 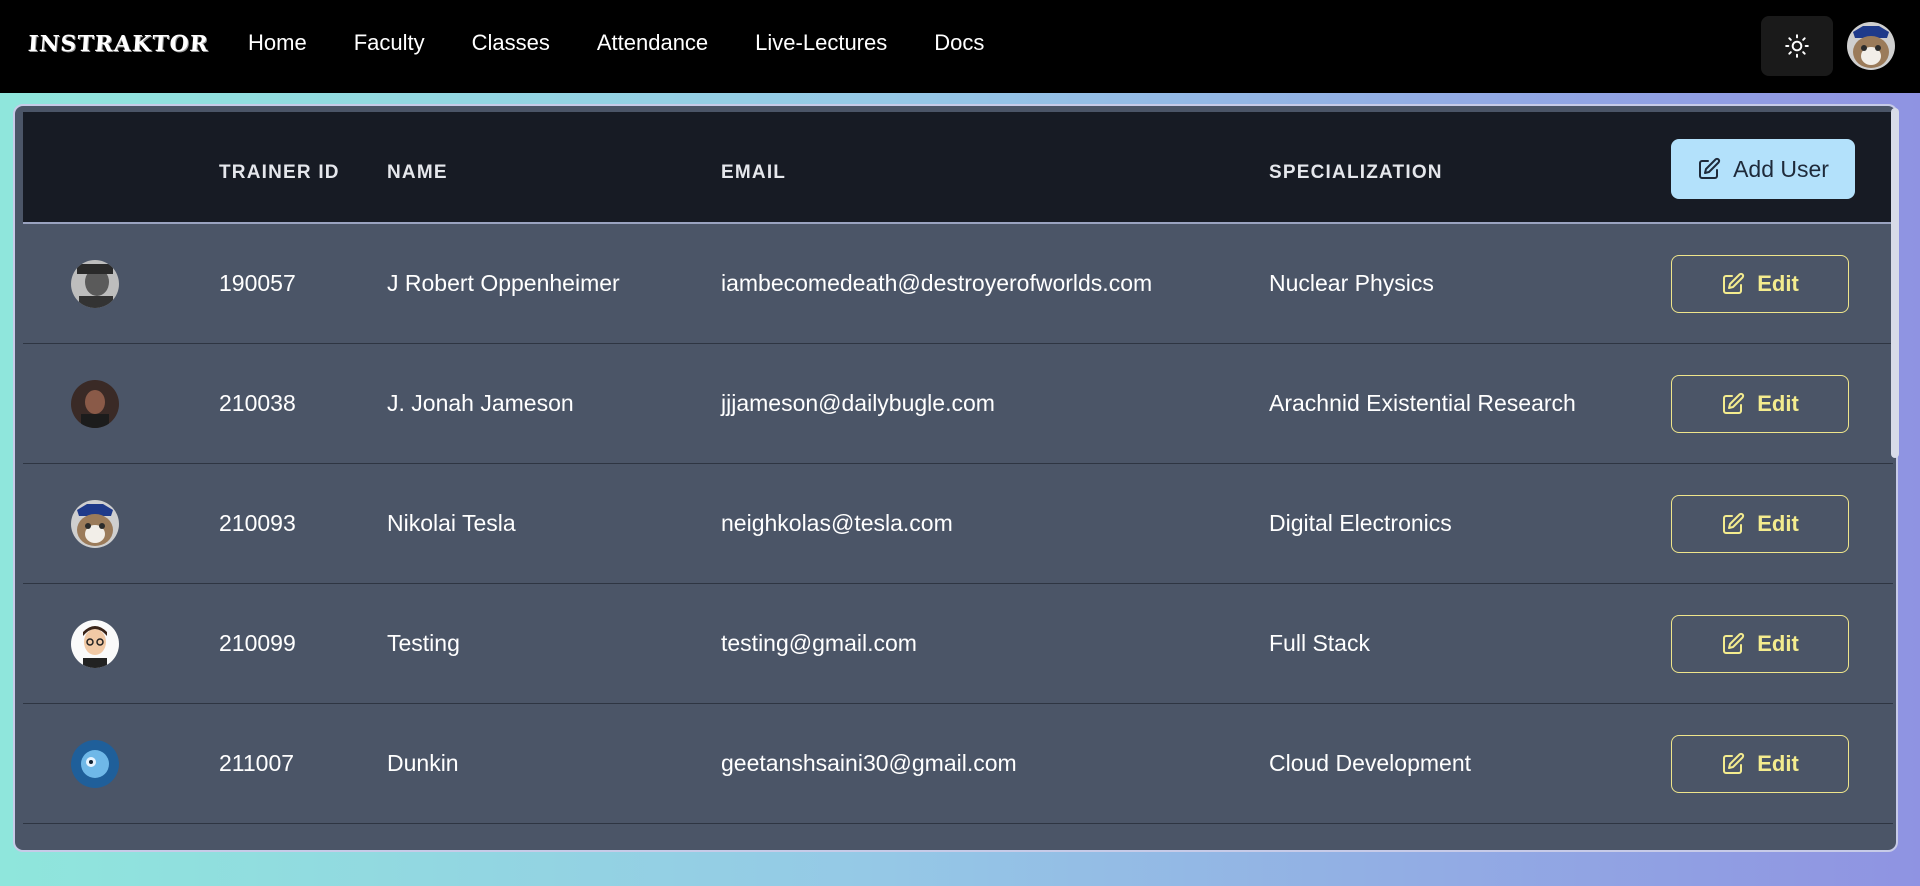 What do you see at coordinates (257, 763) in the screenshot?
I see `cell-trainer-id: 211007` at bounding box center [257, 763].